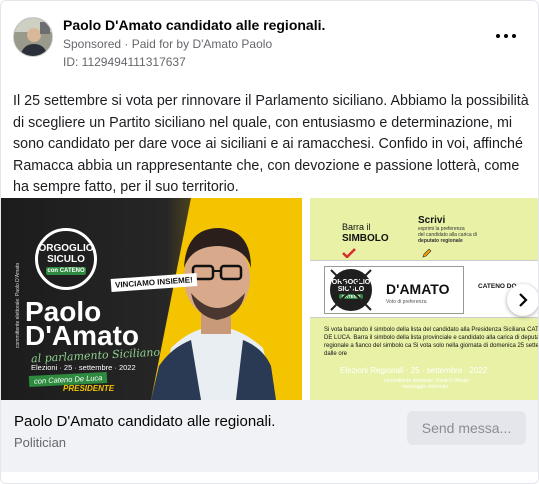 Image resolution: width=539 pixels, height=484 pixels. Describe the element at coordinates (365, 238) in the screenshot. I see `simbolo-label: SIMBOLO` at that location.